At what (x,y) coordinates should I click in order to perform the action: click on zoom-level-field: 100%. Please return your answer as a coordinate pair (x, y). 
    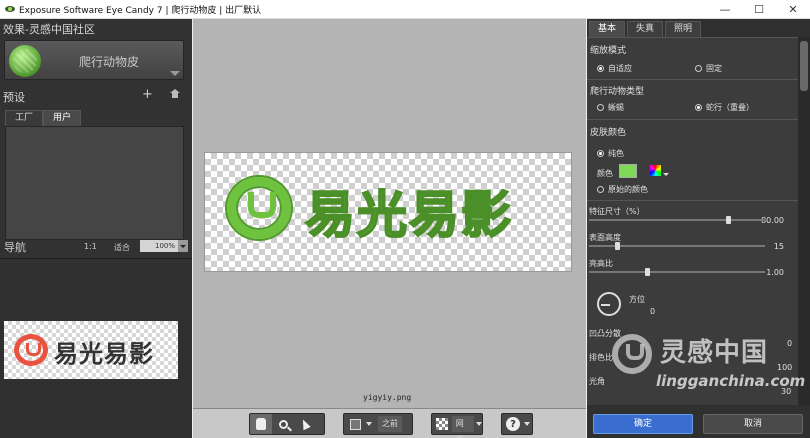
    Looking at the image, I should click on (159, 246).